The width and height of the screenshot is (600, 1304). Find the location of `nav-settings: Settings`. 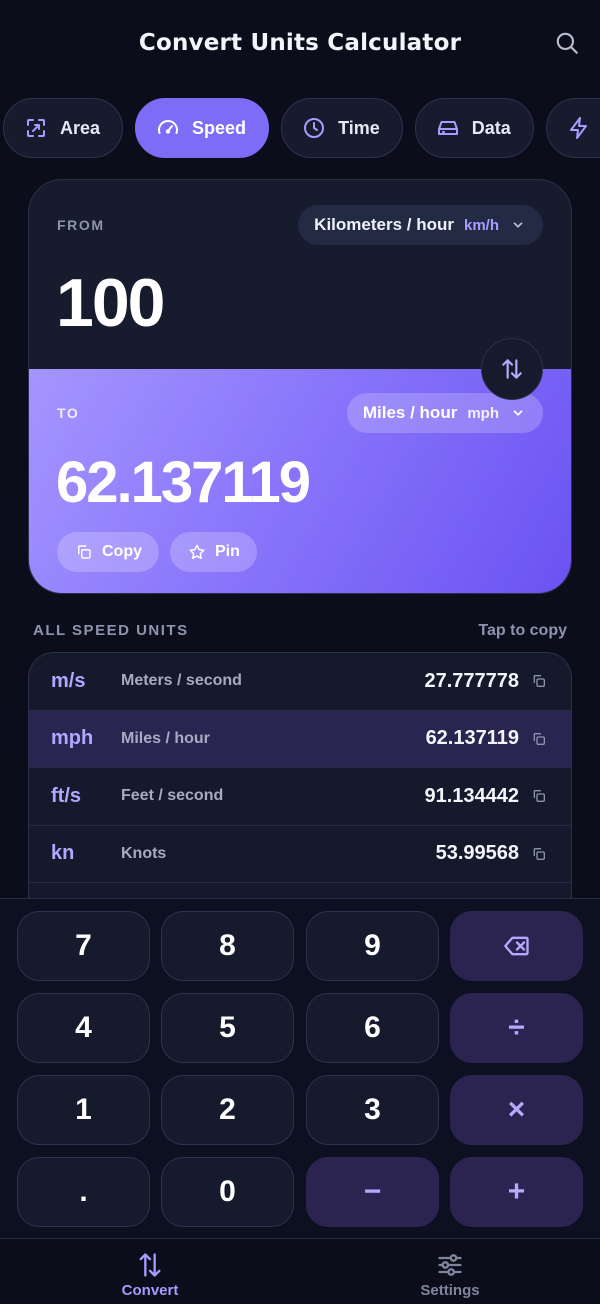

nav-settings: Settings is located at coordinates (450, 1271).